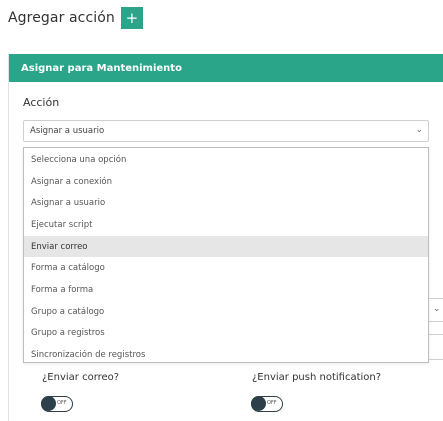 The image size is (443, 421). Describe the element at coordinates (436, 347) in the screenshot. I see `obscured-input-edge` at that location.